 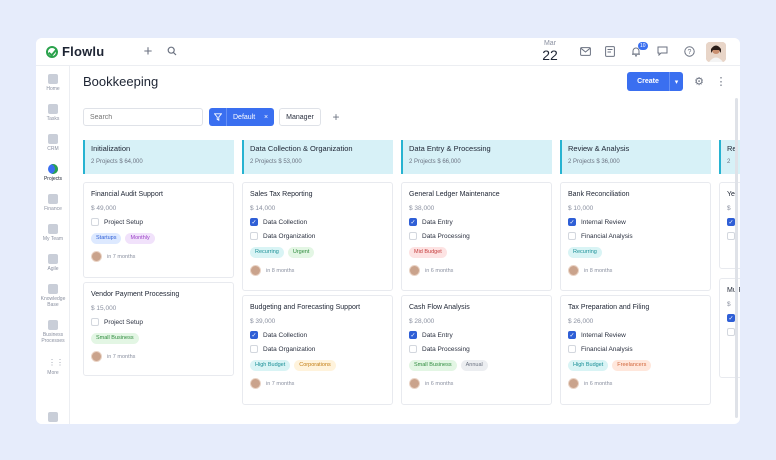 I want to click on task-item: ✓ Data Entry, so click(x=476, y=222).